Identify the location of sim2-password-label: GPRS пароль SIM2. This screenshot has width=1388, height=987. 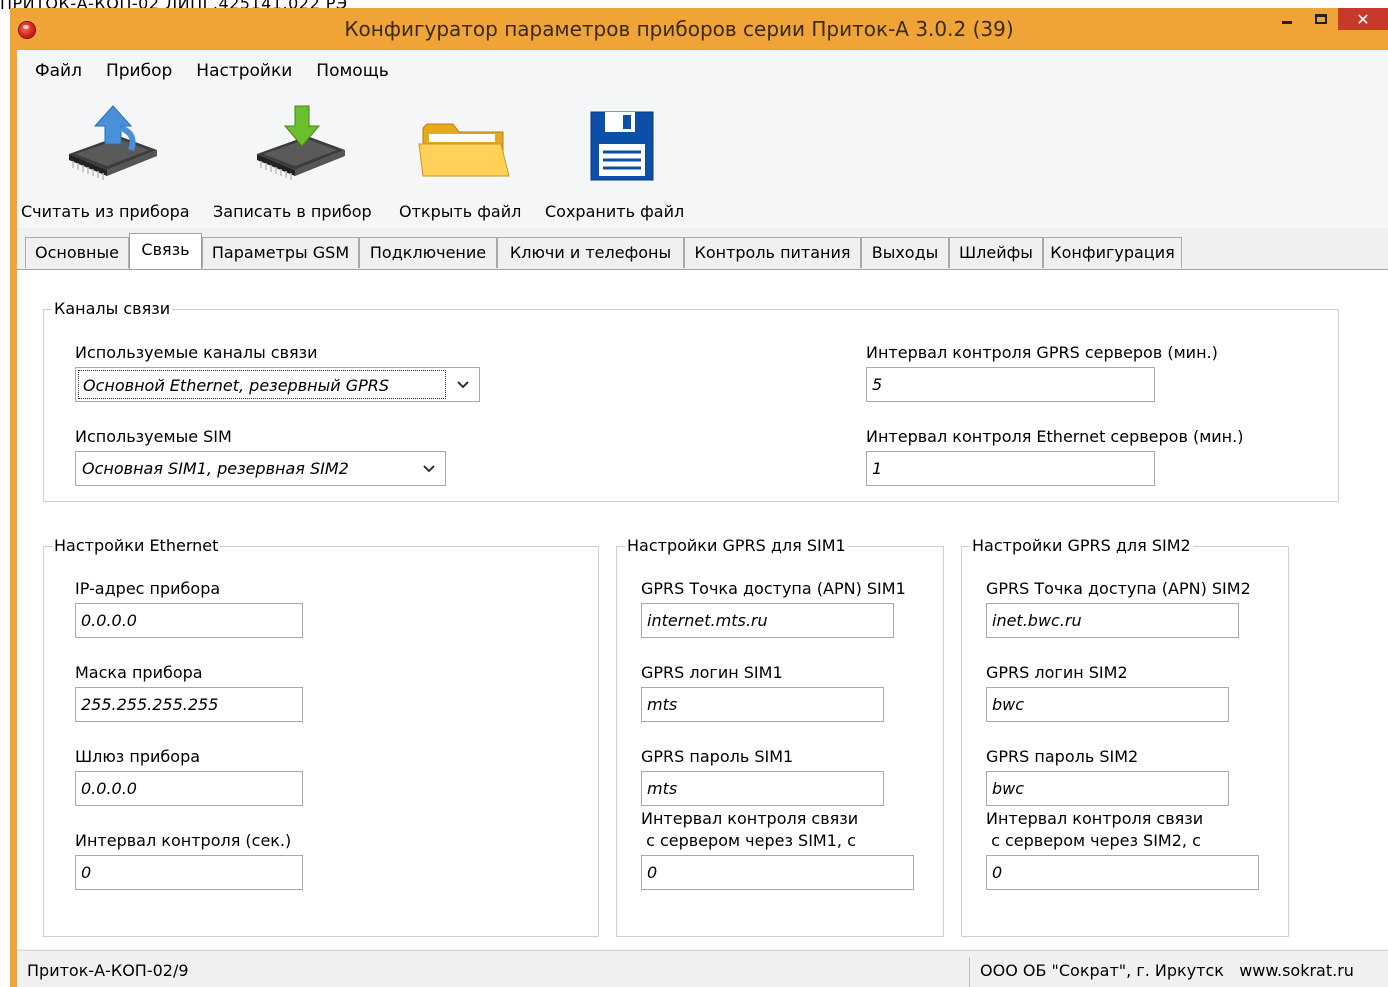
(1062, 756).